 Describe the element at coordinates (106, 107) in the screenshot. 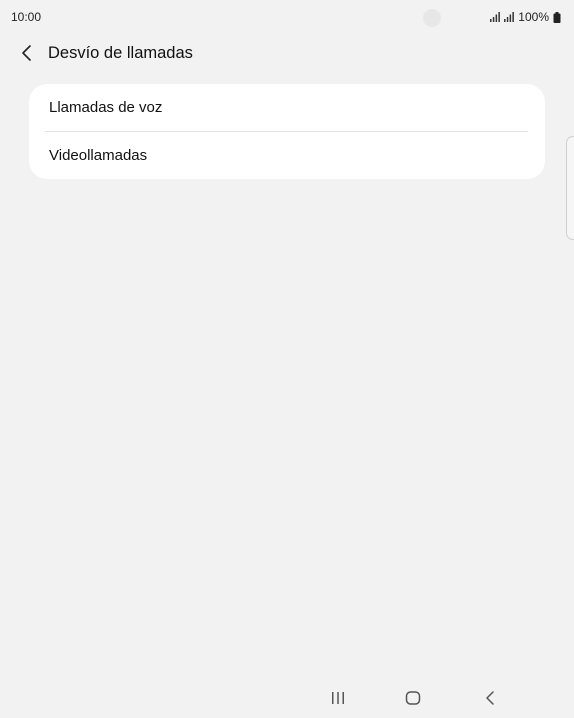

I see `list-item-label: Llamadas de voz` at that location.